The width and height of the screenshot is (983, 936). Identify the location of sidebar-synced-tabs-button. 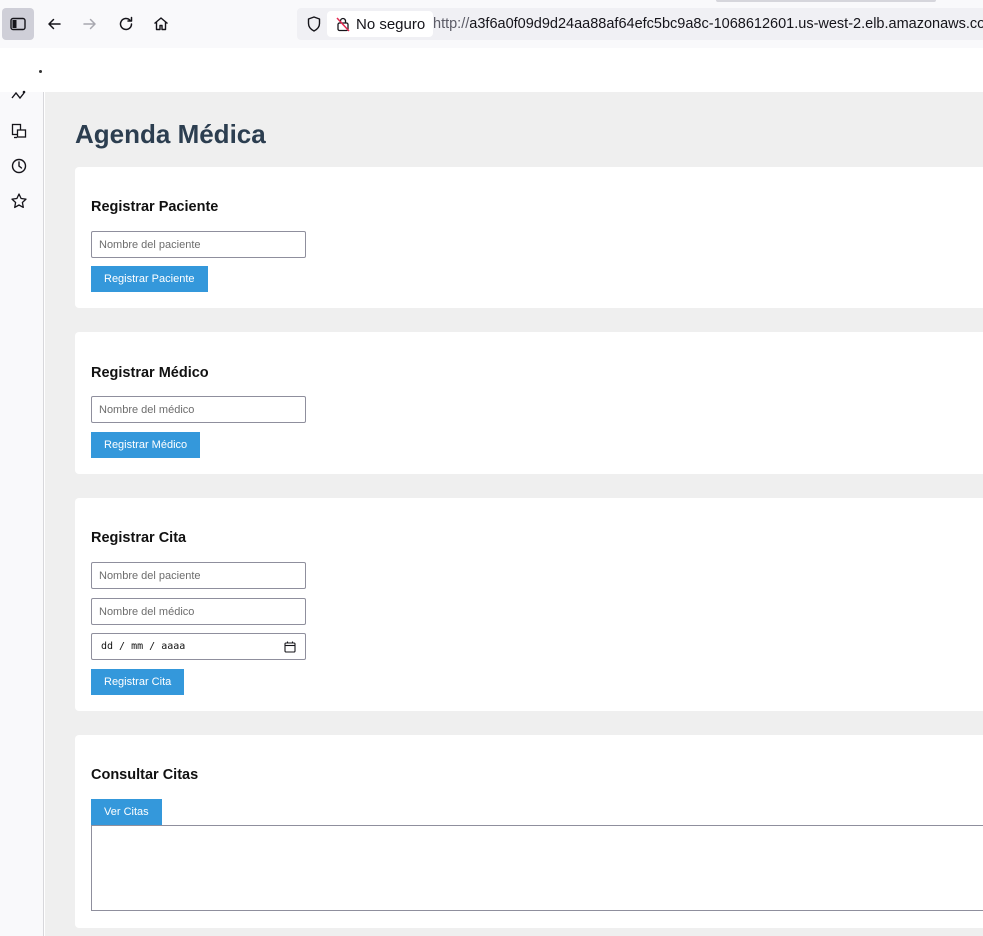
(20, 132).